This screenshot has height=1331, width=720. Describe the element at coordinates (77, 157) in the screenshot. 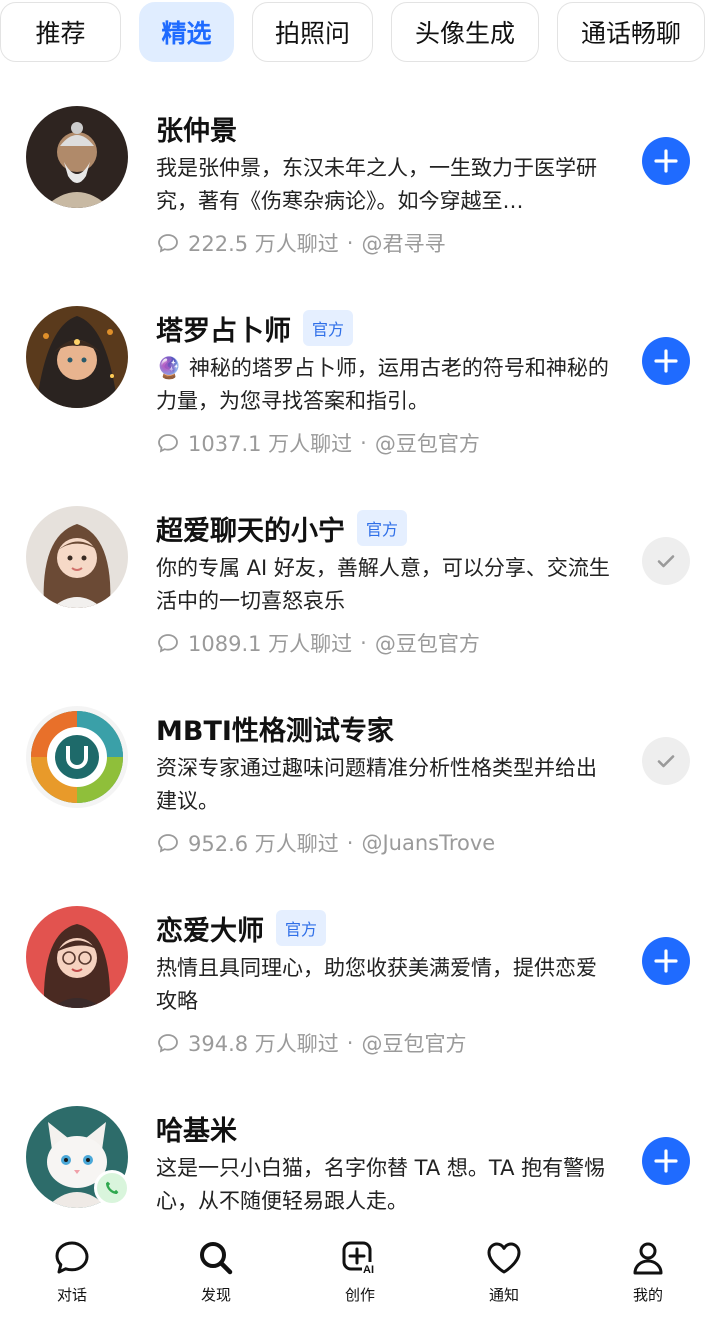

I see `old-sage-avatar` at that location.